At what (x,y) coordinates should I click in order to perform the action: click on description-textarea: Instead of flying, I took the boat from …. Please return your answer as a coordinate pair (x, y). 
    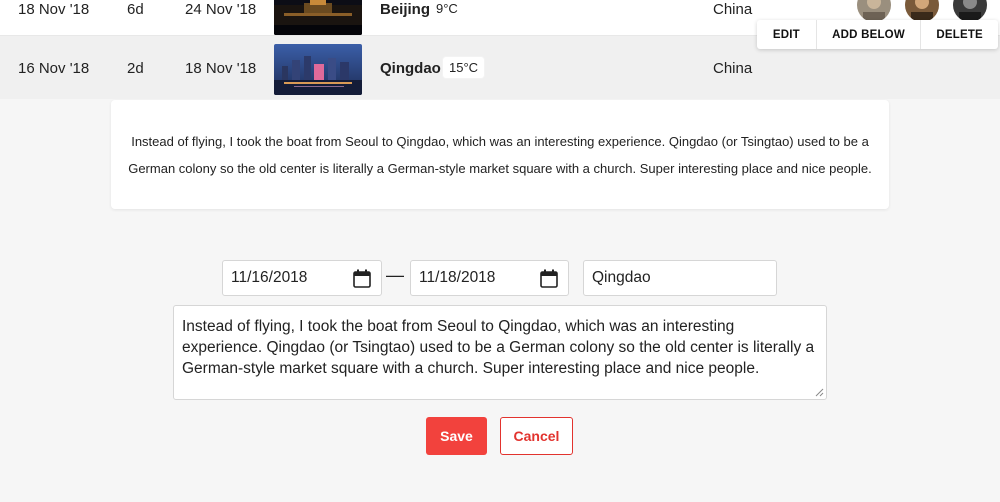
    Looking at the image, I should click on (500, 352).